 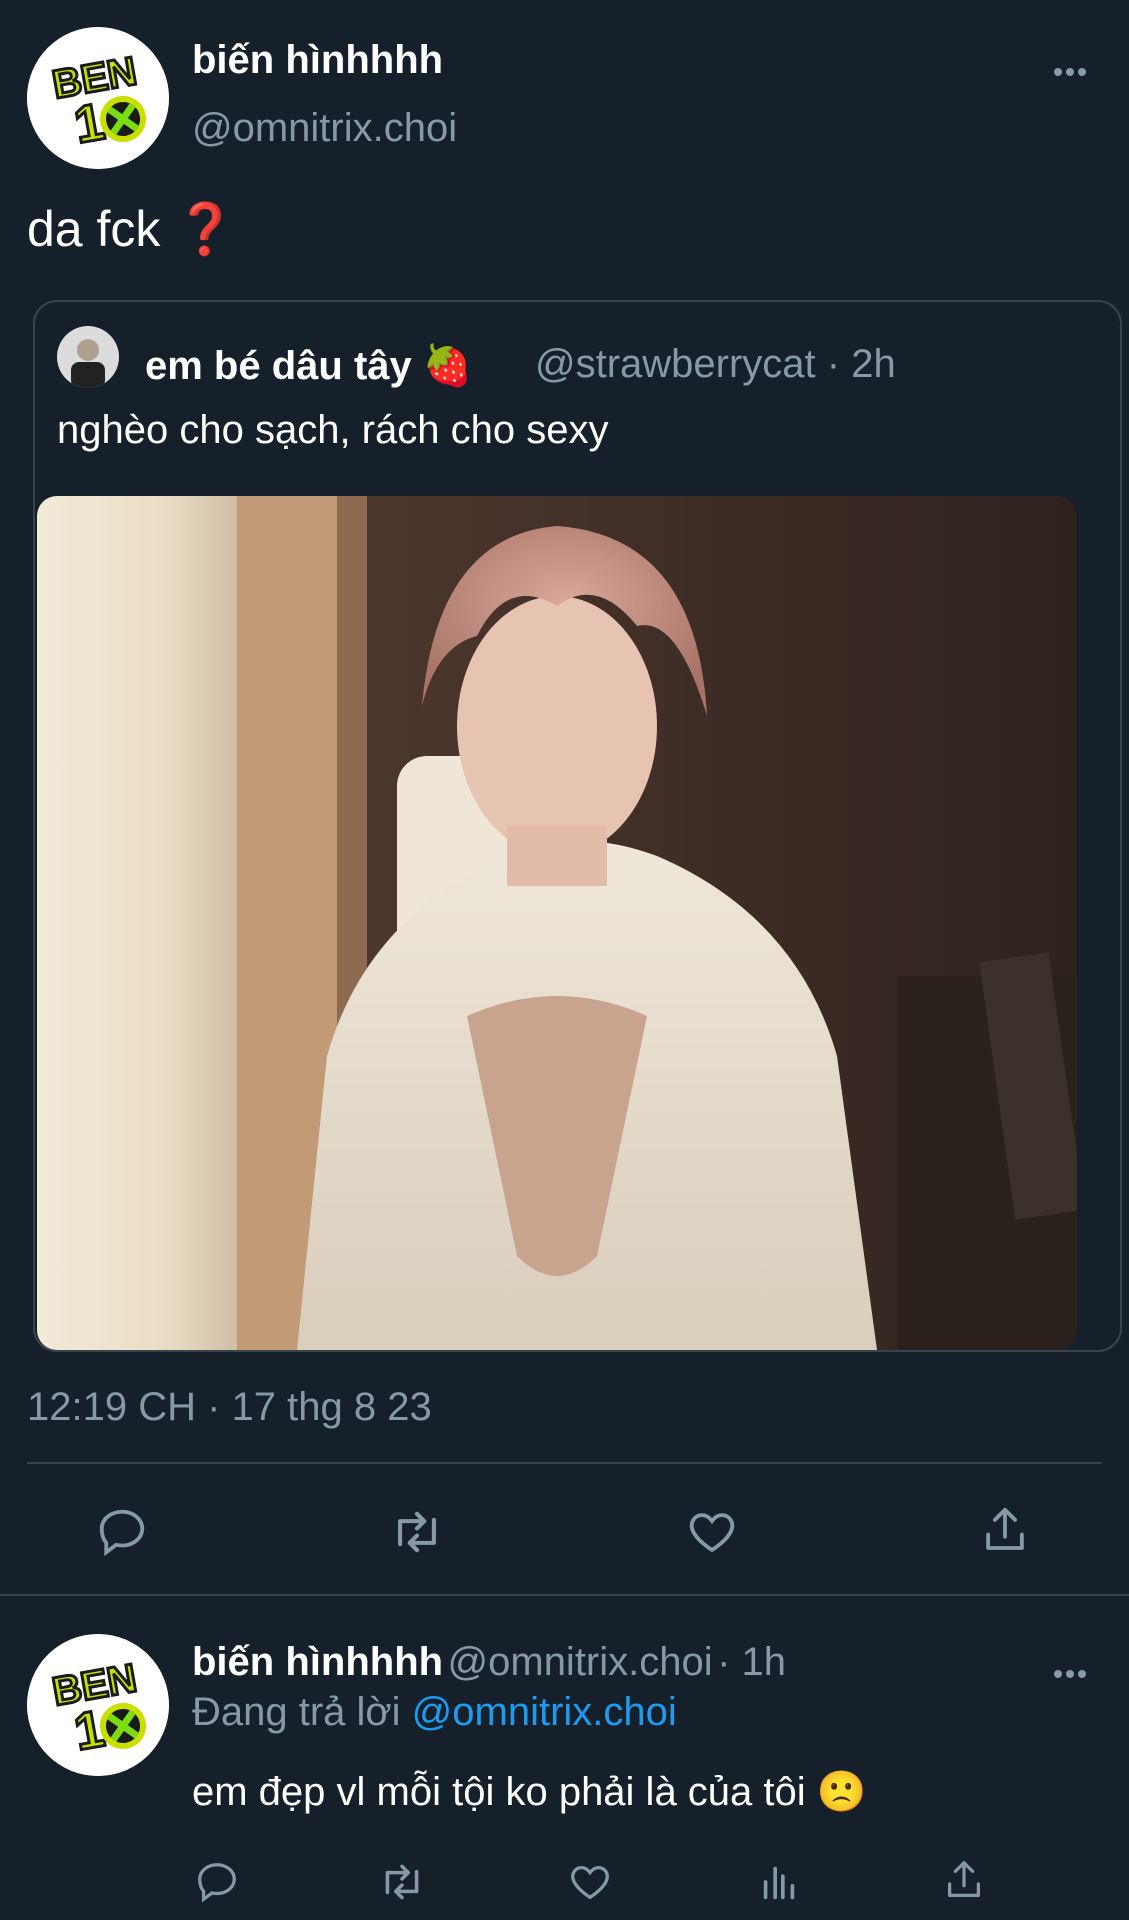 I want to click on reply-more-options-button, so click(x=1070, y=1676).